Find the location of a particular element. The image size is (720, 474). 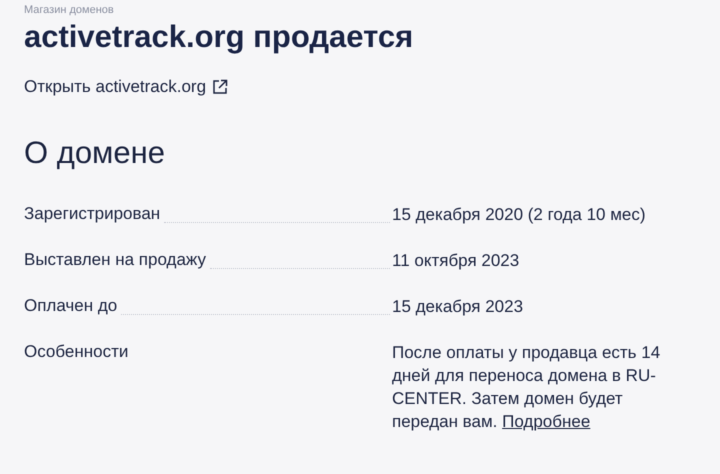

page-title: activetrack.org продается is located at coordinates (219, 37).